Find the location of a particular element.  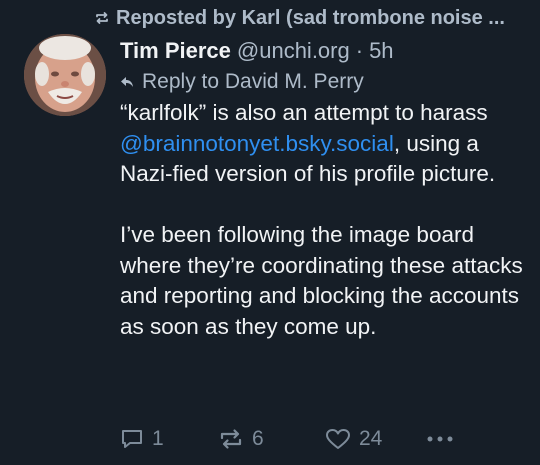

reply-arrow-icon is located at coordinates (127, 82).